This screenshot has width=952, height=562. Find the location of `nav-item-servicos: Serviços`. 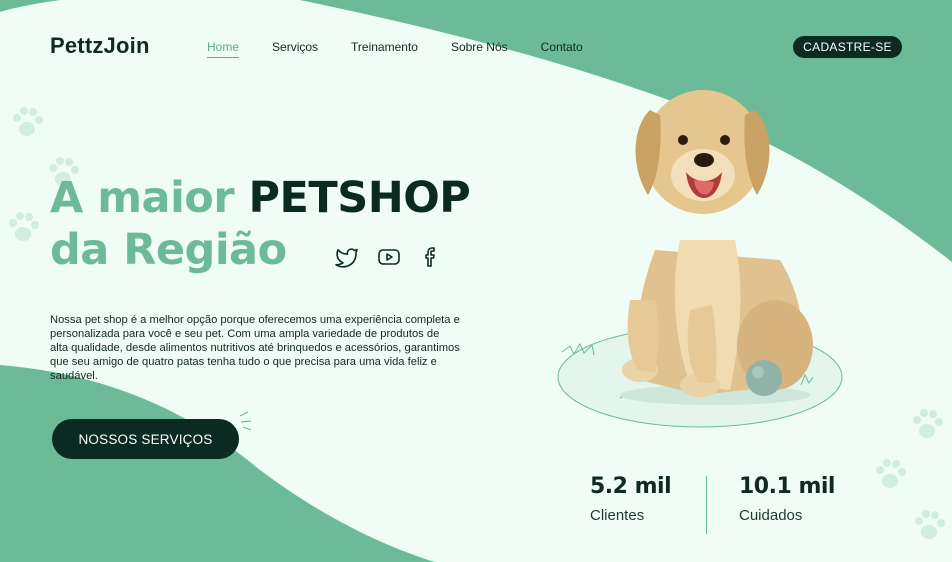

nav-item-servicos: Serviços is located at coordinates (295, 49).